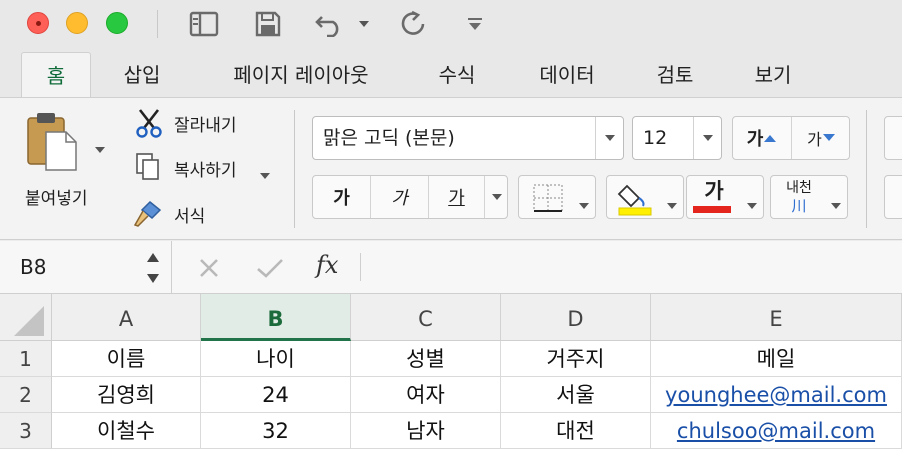 This screenshot has height=452, width=902. What do you see at coordinates (457, 75) in the screenshot?
I see `tab-formulas: 수식` at bounding box center [457, 75].